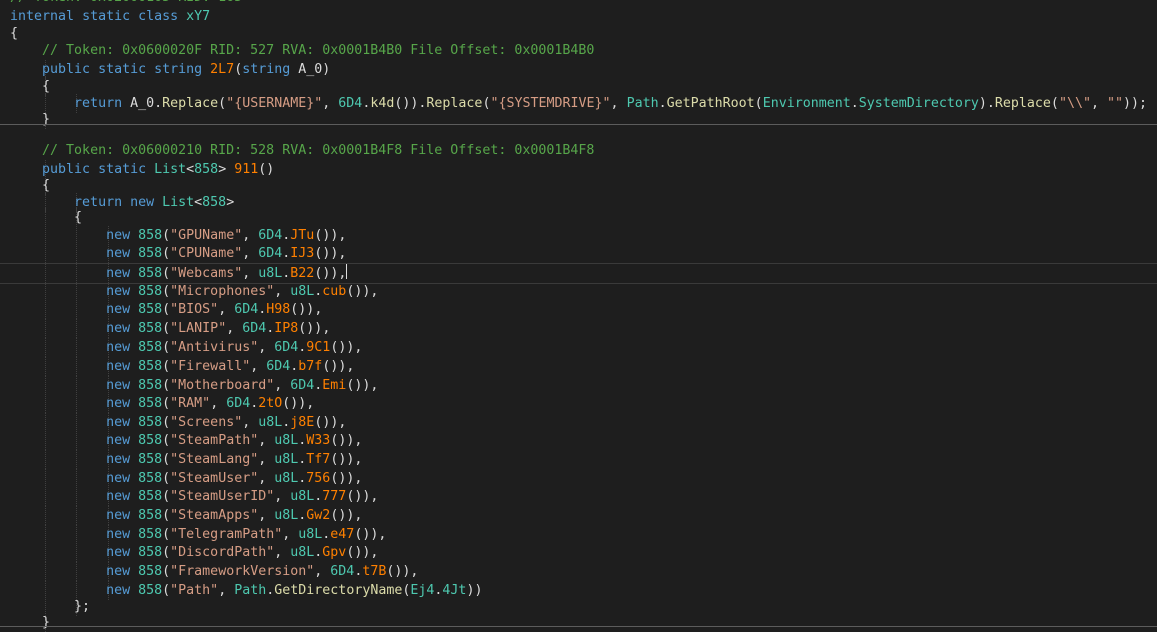 This screenshot has height=632, width=1157. Describe the element at coordinates (454, 590) in the screenshot. I see `code-token: 4Jt` at that location.